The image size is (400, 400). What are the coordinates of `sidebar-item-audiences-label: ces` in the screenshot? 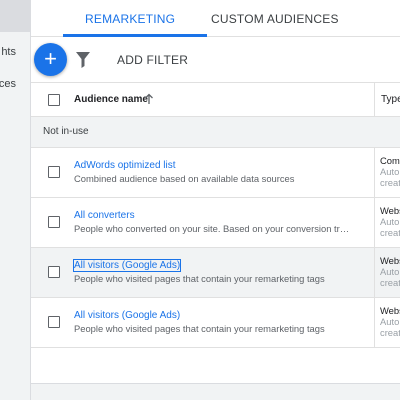 It's located at (8, 84).